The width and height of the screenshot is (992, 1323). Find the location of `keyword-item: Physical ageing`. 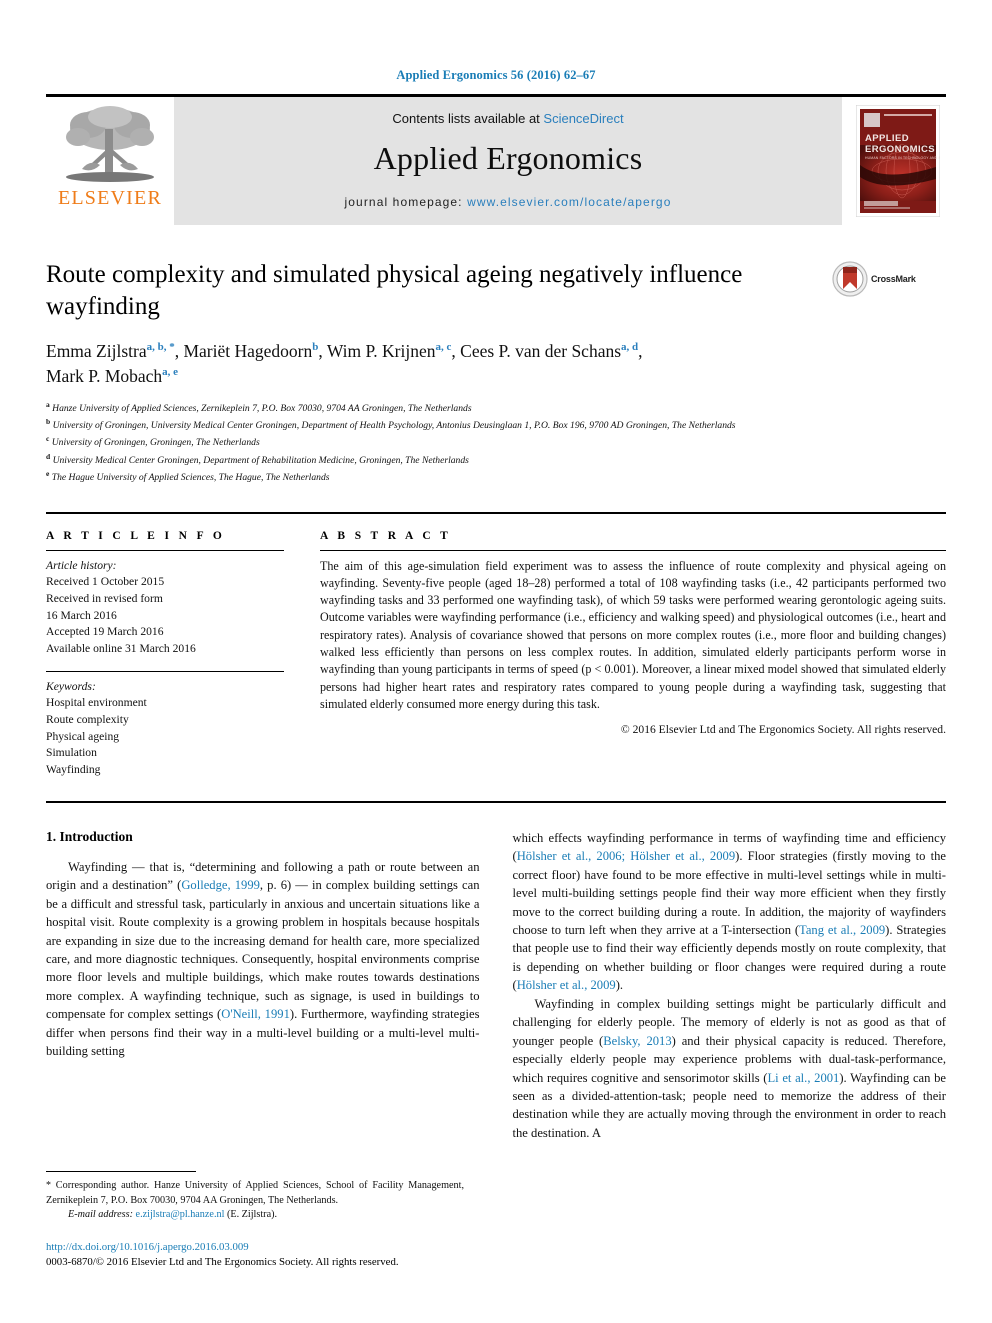

keyword-item: Physical ageing is located at coordinates (83, 736).